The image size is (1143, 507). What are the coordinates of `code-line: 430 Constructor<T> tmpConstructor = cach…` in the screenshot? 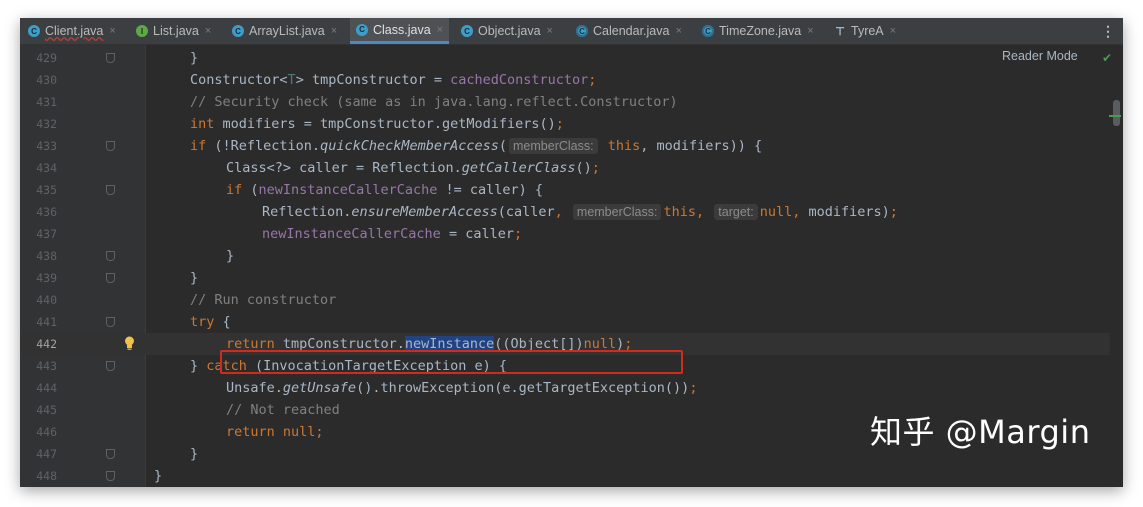 It's located at (565, 80).